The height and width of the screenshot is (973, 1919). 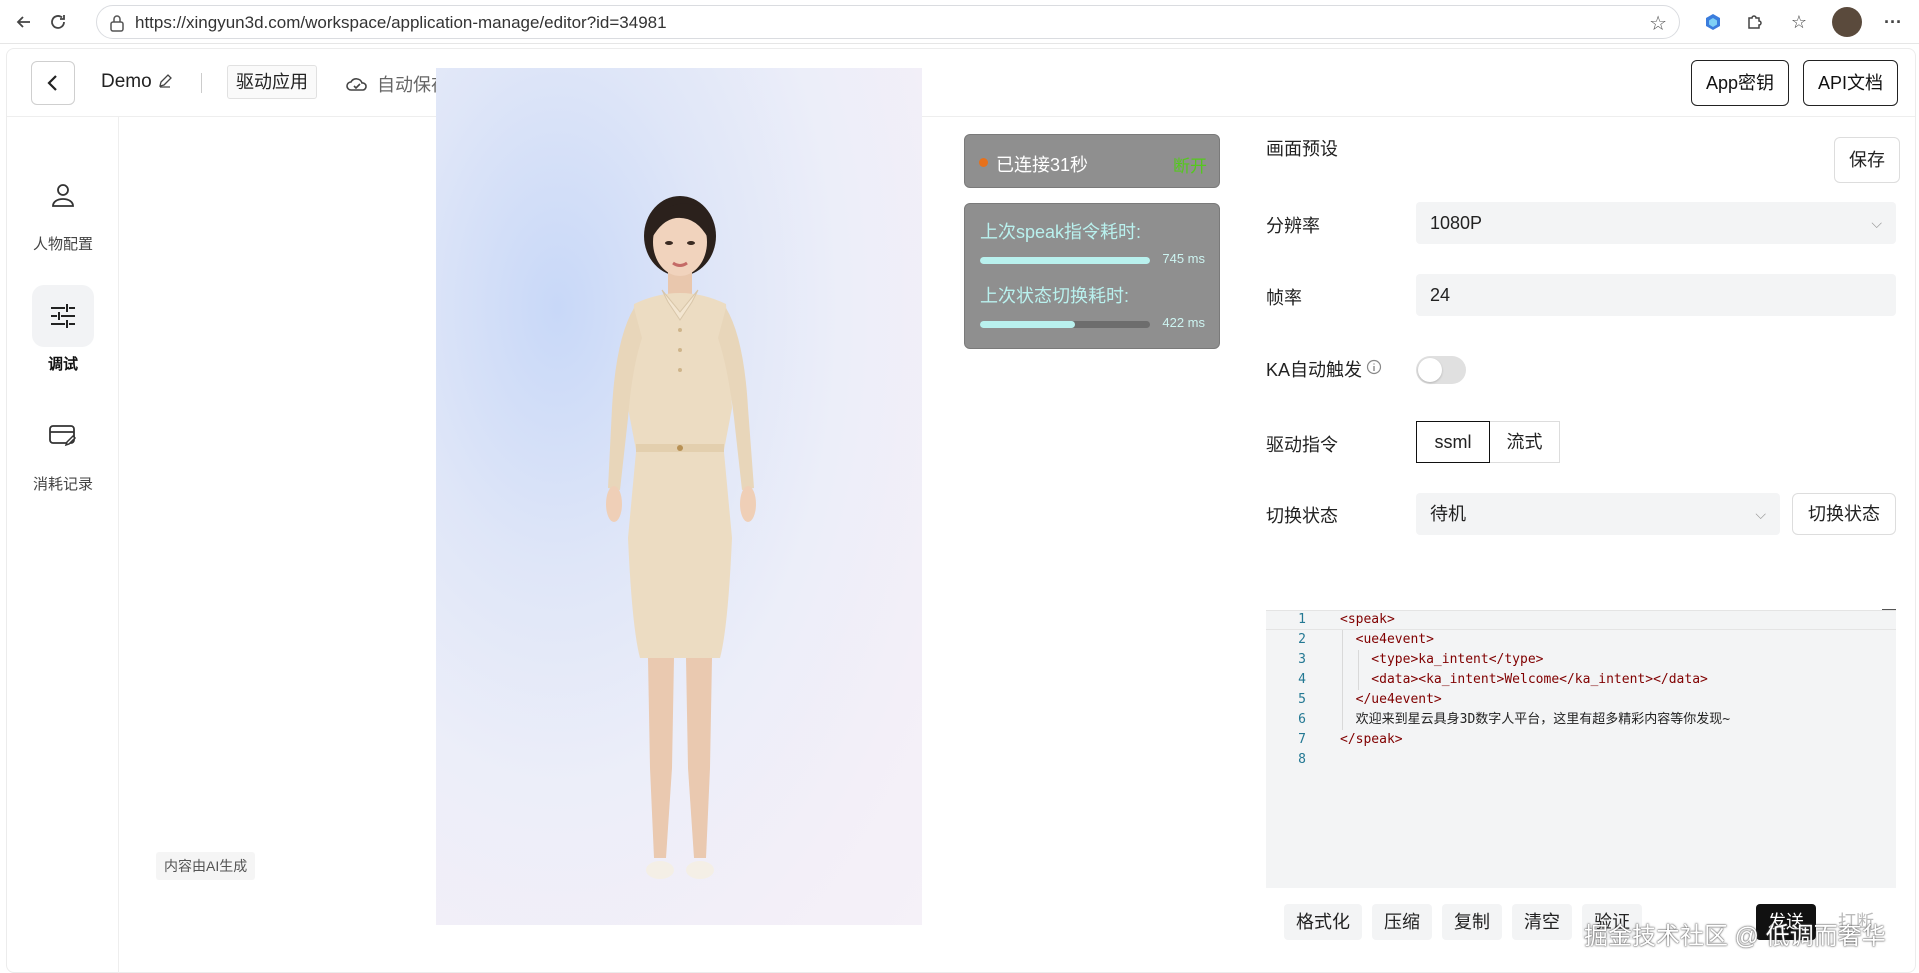 I want to click on speak-latency-bar, so click(x=1065, y=260).